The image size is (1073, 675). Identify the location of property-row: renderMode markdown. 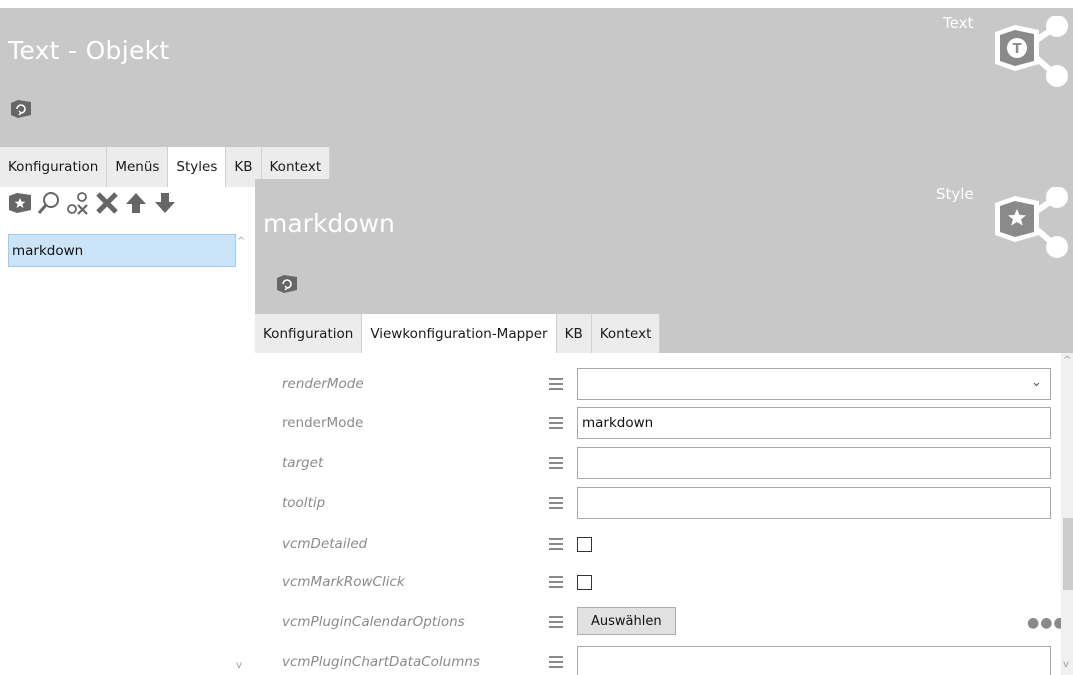
(657, 423).